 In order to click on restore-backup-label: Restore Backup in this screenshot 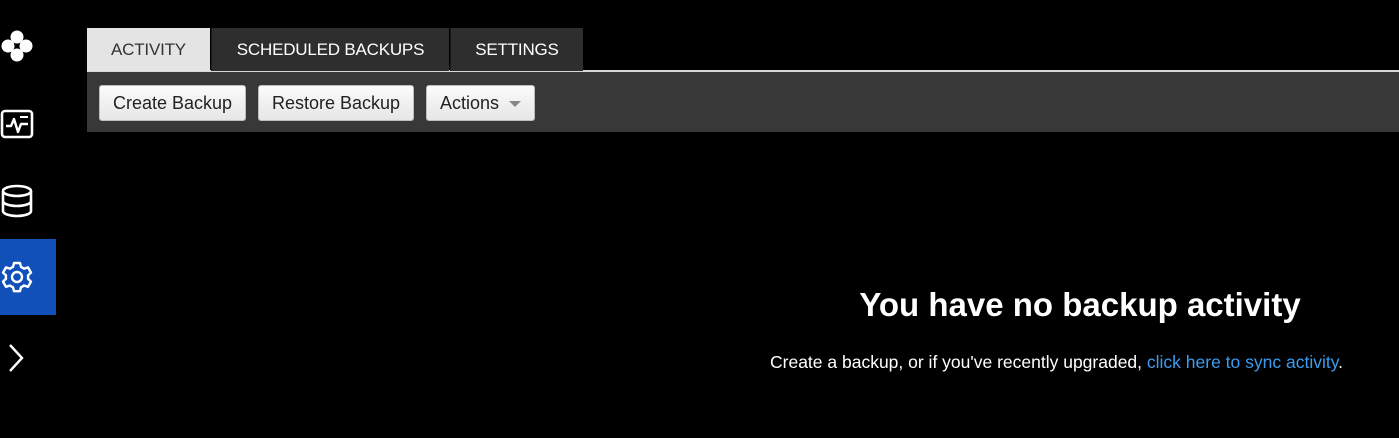, I will do `click(336, 102)`.